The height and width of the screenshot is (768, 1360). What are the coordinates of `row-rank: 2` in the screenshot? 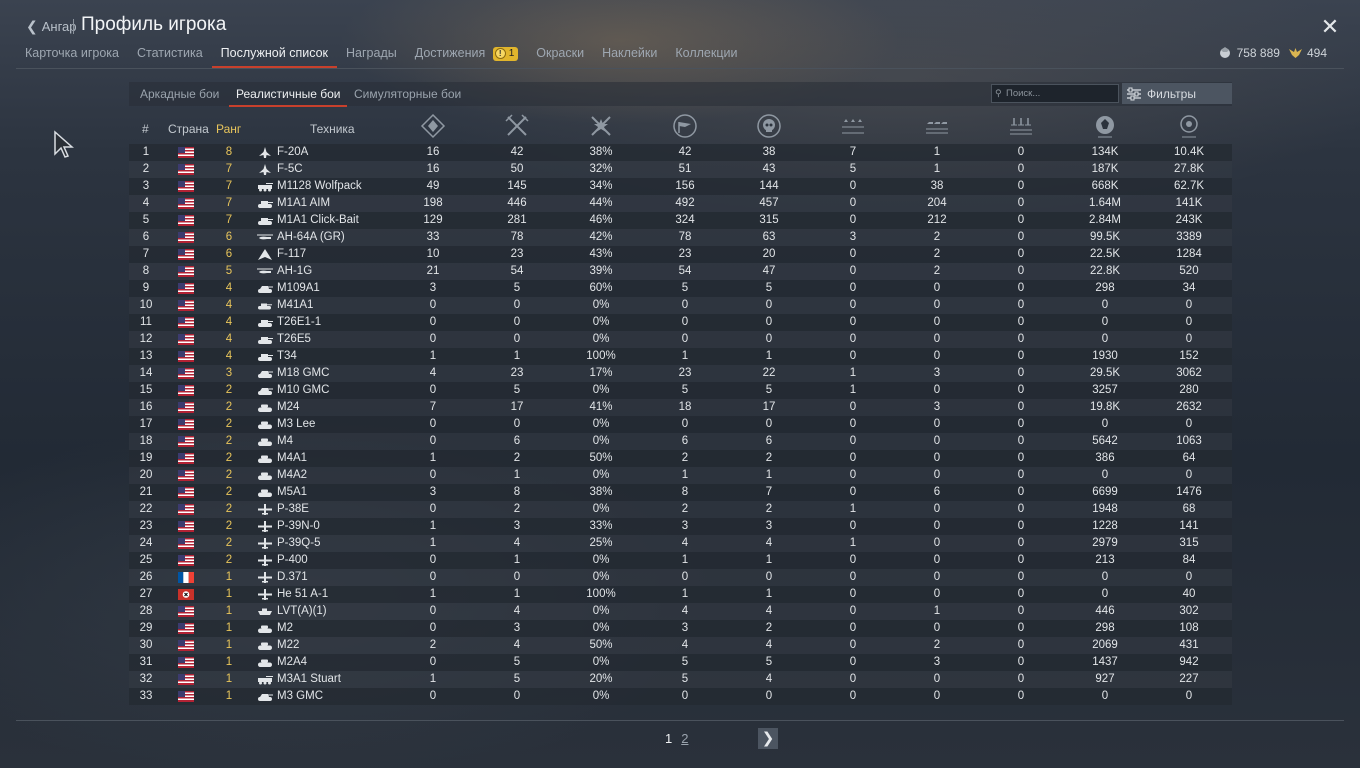 It's located at (229, 475).